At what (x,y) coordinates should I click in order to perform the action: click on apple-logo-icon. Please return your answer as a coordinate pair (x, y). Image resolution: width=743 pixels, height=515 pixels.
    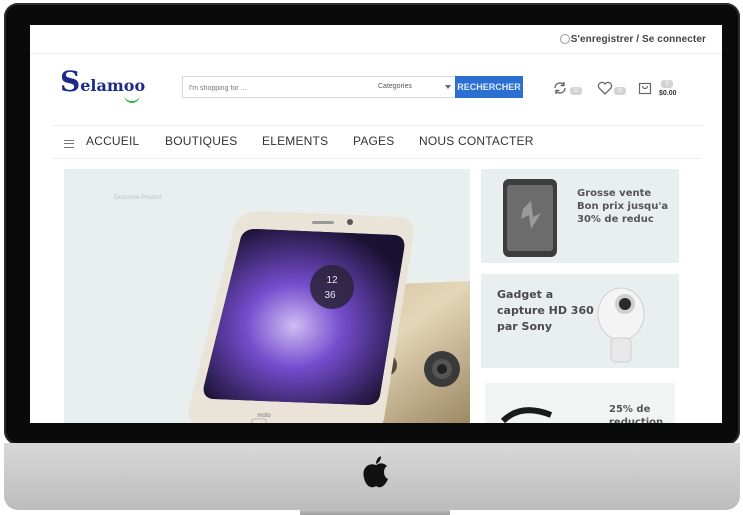
    Looking at the image, I should click on (375, 472).